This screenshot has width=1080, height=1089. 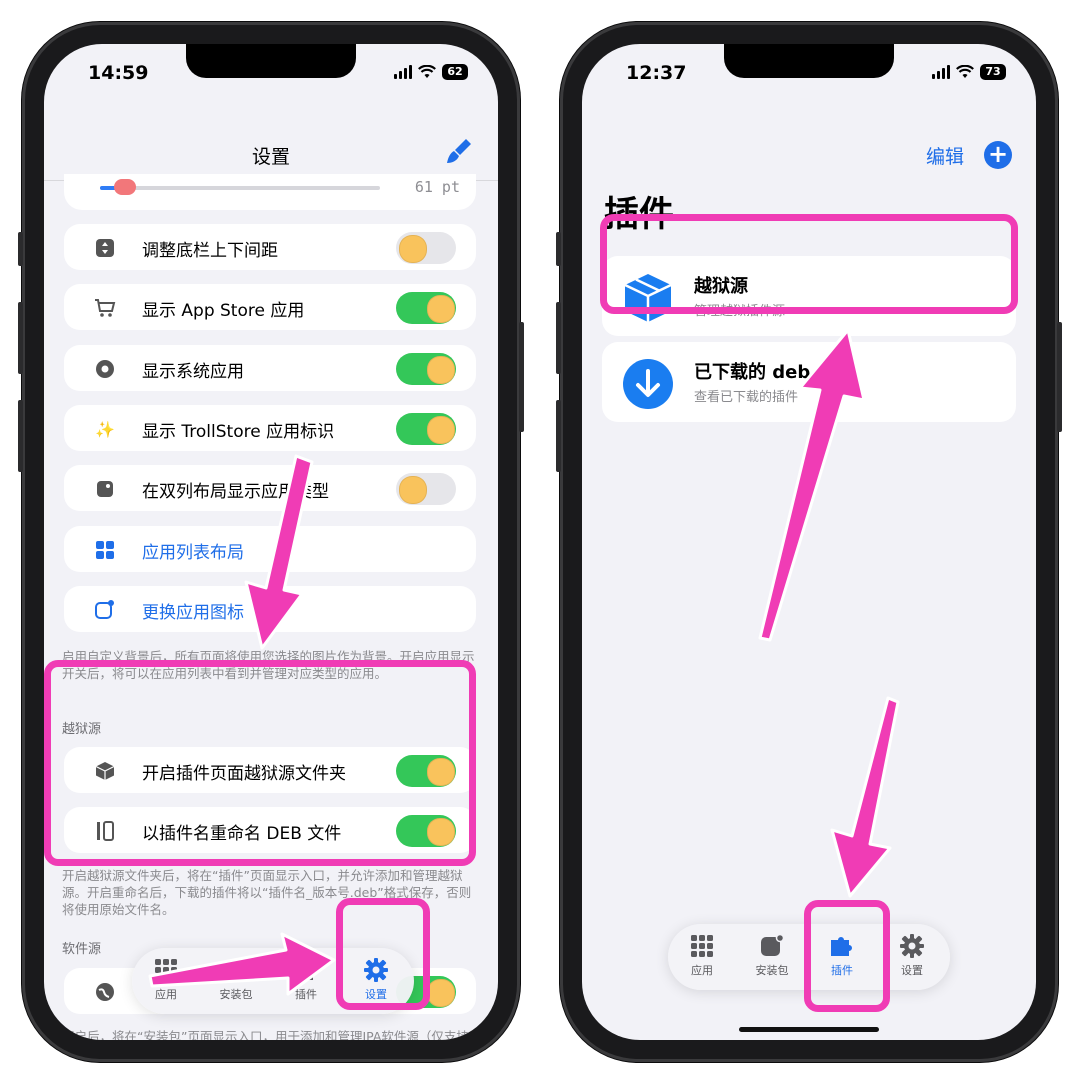 I want to click on app-icon-change-icon, so click(x=105, y=610).